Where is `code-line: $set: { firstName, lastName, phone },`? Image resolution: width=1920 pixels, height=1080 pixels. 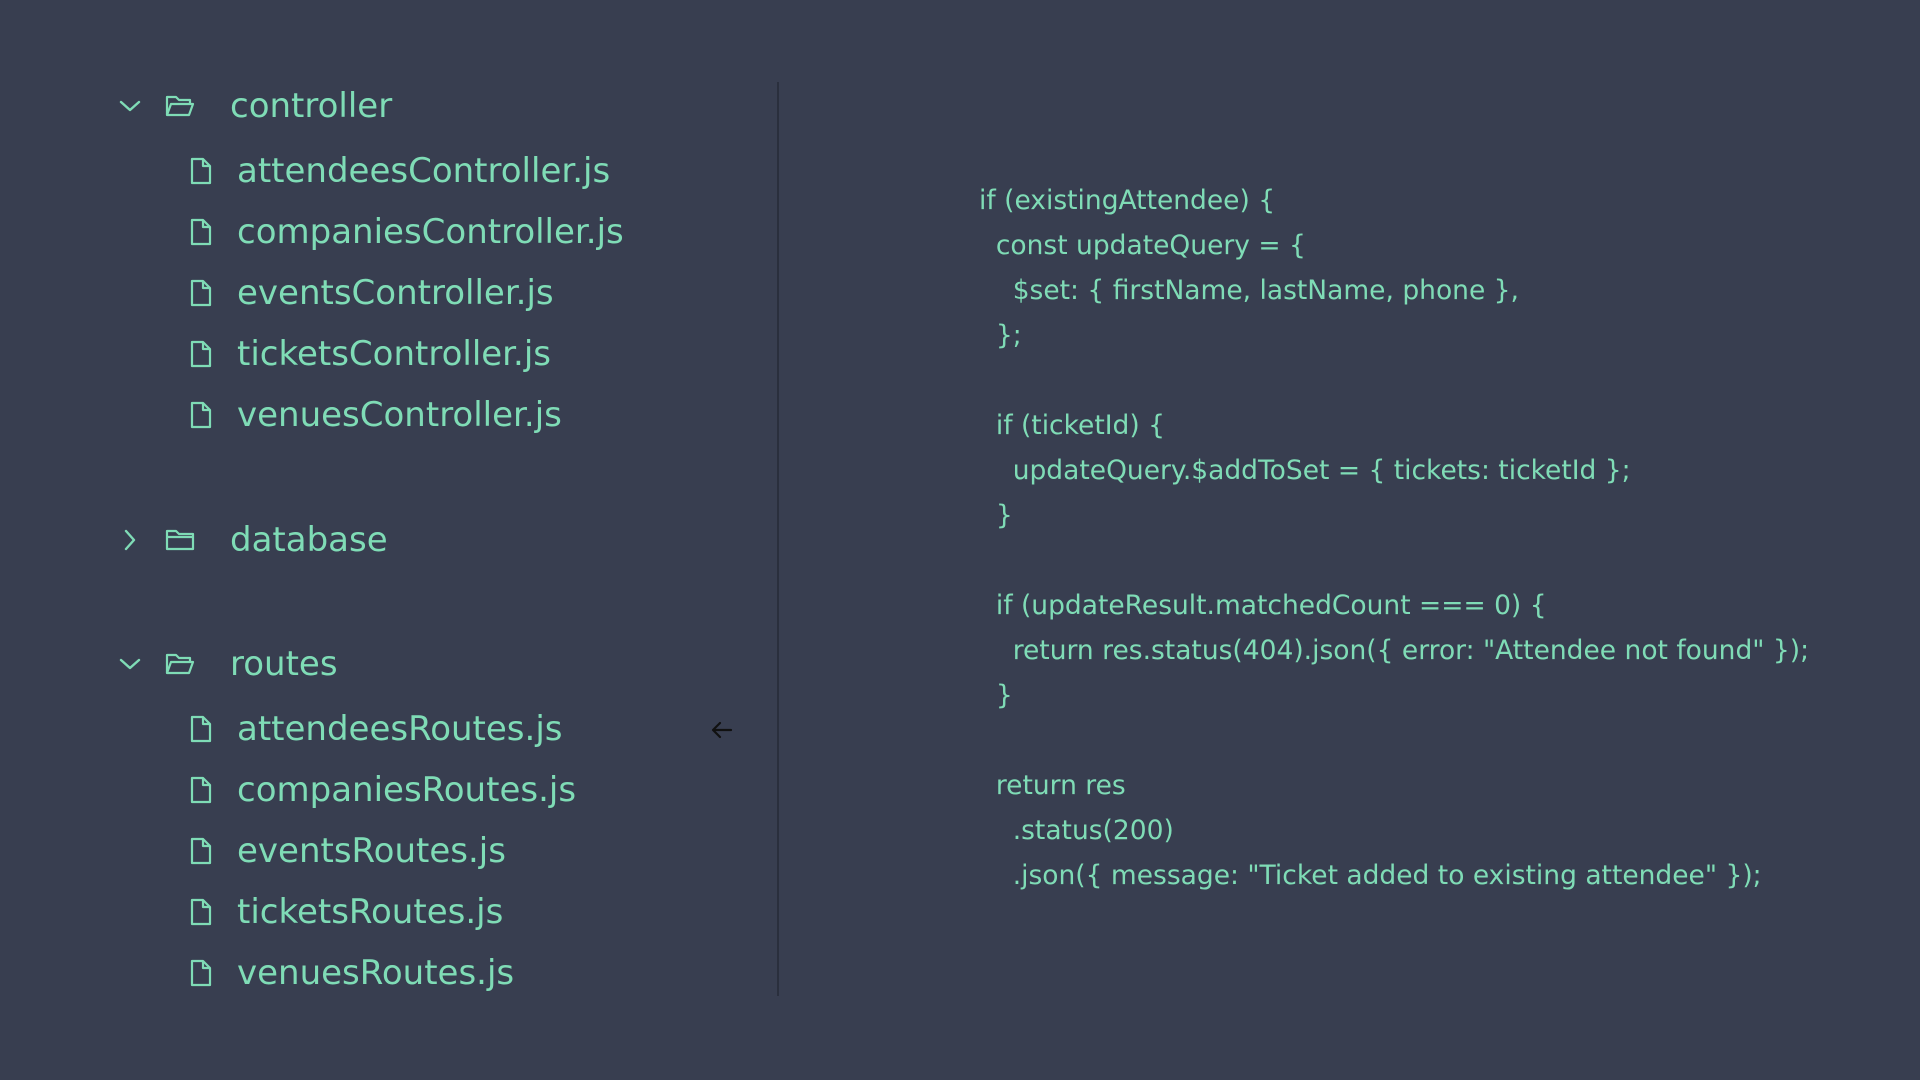
code-line: $set: { firstName, lastName, phone }, is located at coordinates (1249, 290).